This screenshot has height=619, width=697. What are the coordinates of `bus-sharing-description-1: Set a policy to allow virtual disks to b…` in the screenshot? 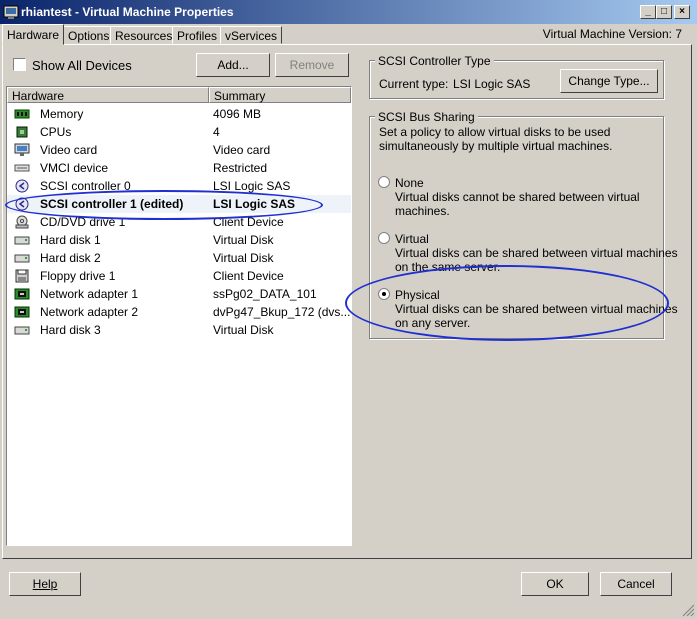 It's located at (495, 132).